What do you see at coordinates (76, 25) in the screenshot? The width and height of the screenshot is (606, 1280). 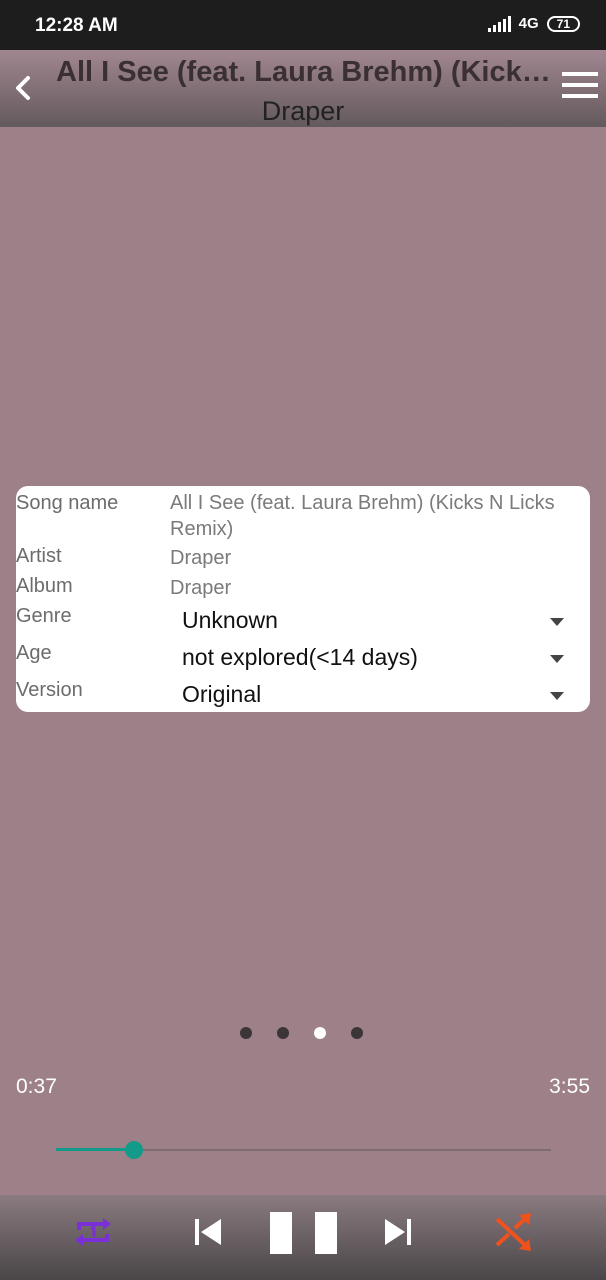 I see `status-time: 12:28 AM` at bounding box center [76, 25].